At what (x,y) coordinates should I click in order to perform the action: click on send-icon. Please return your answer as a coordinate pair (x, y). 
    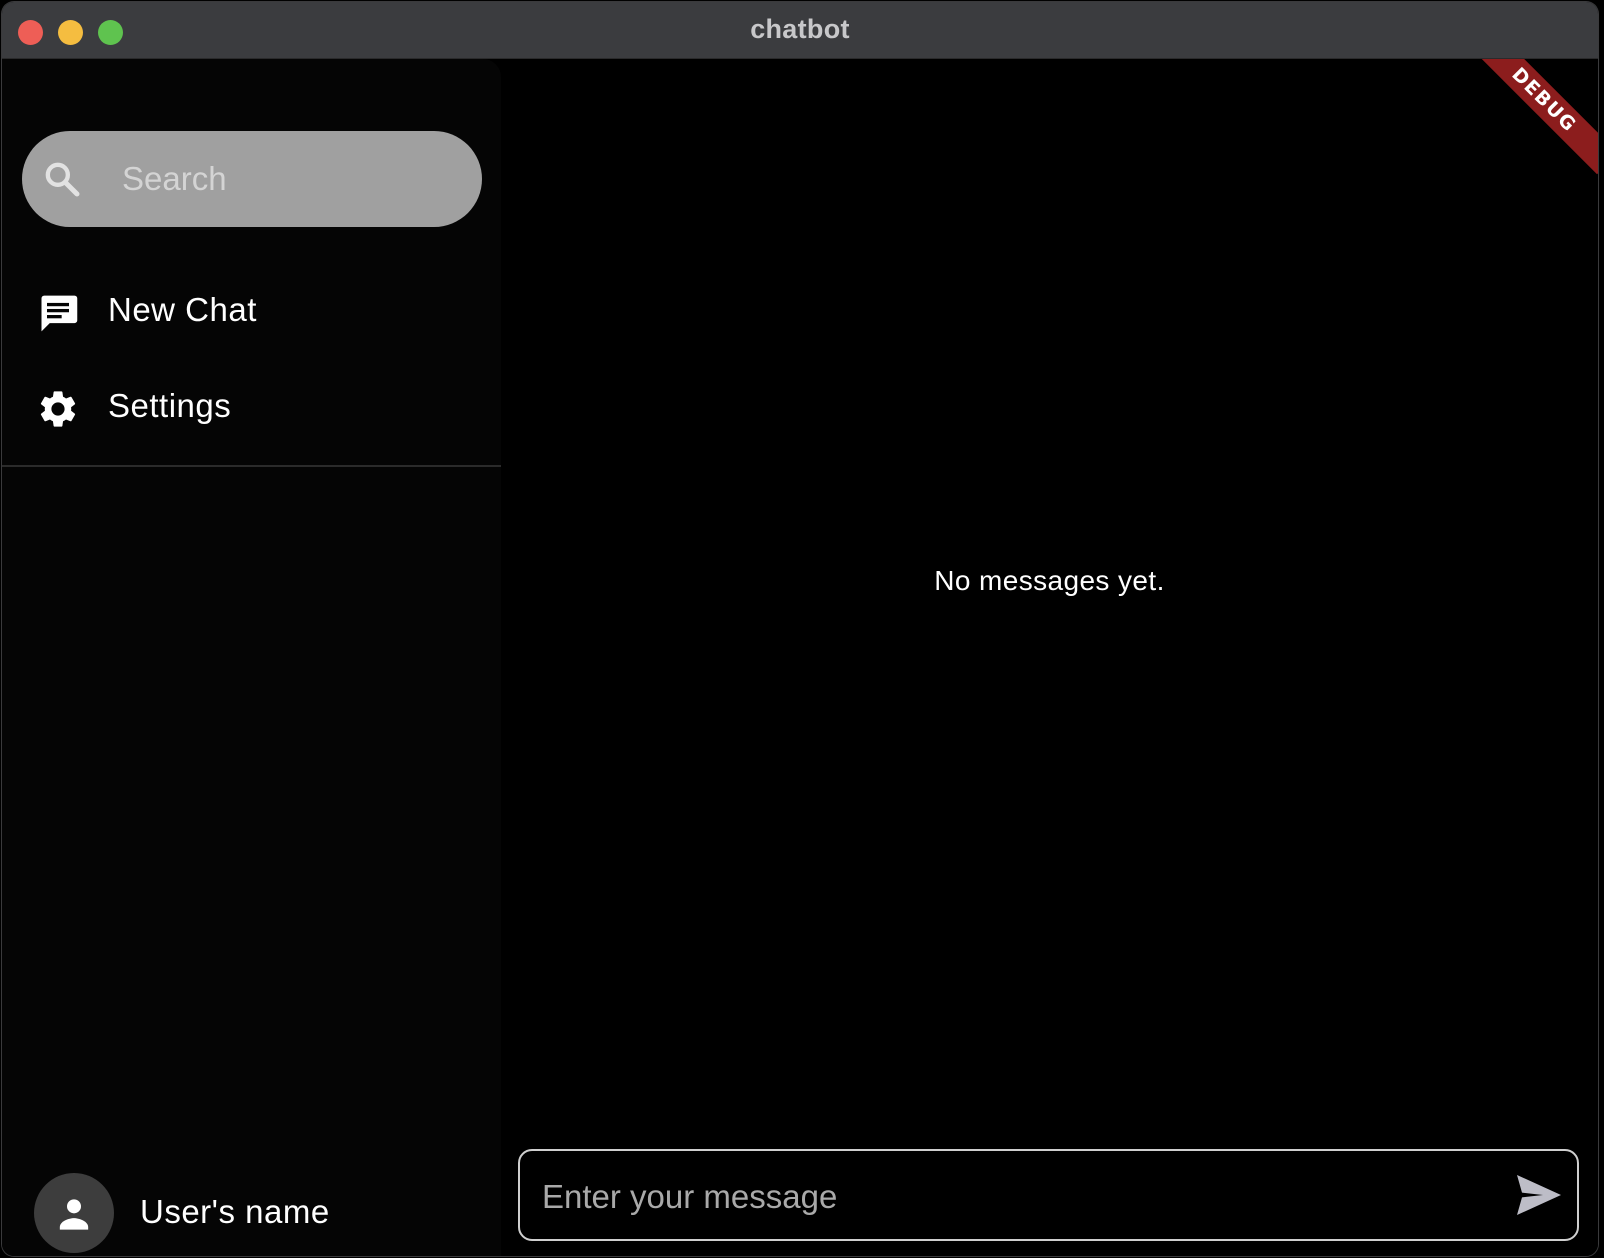
    Looking at the image, I should click on (1539, 1195).